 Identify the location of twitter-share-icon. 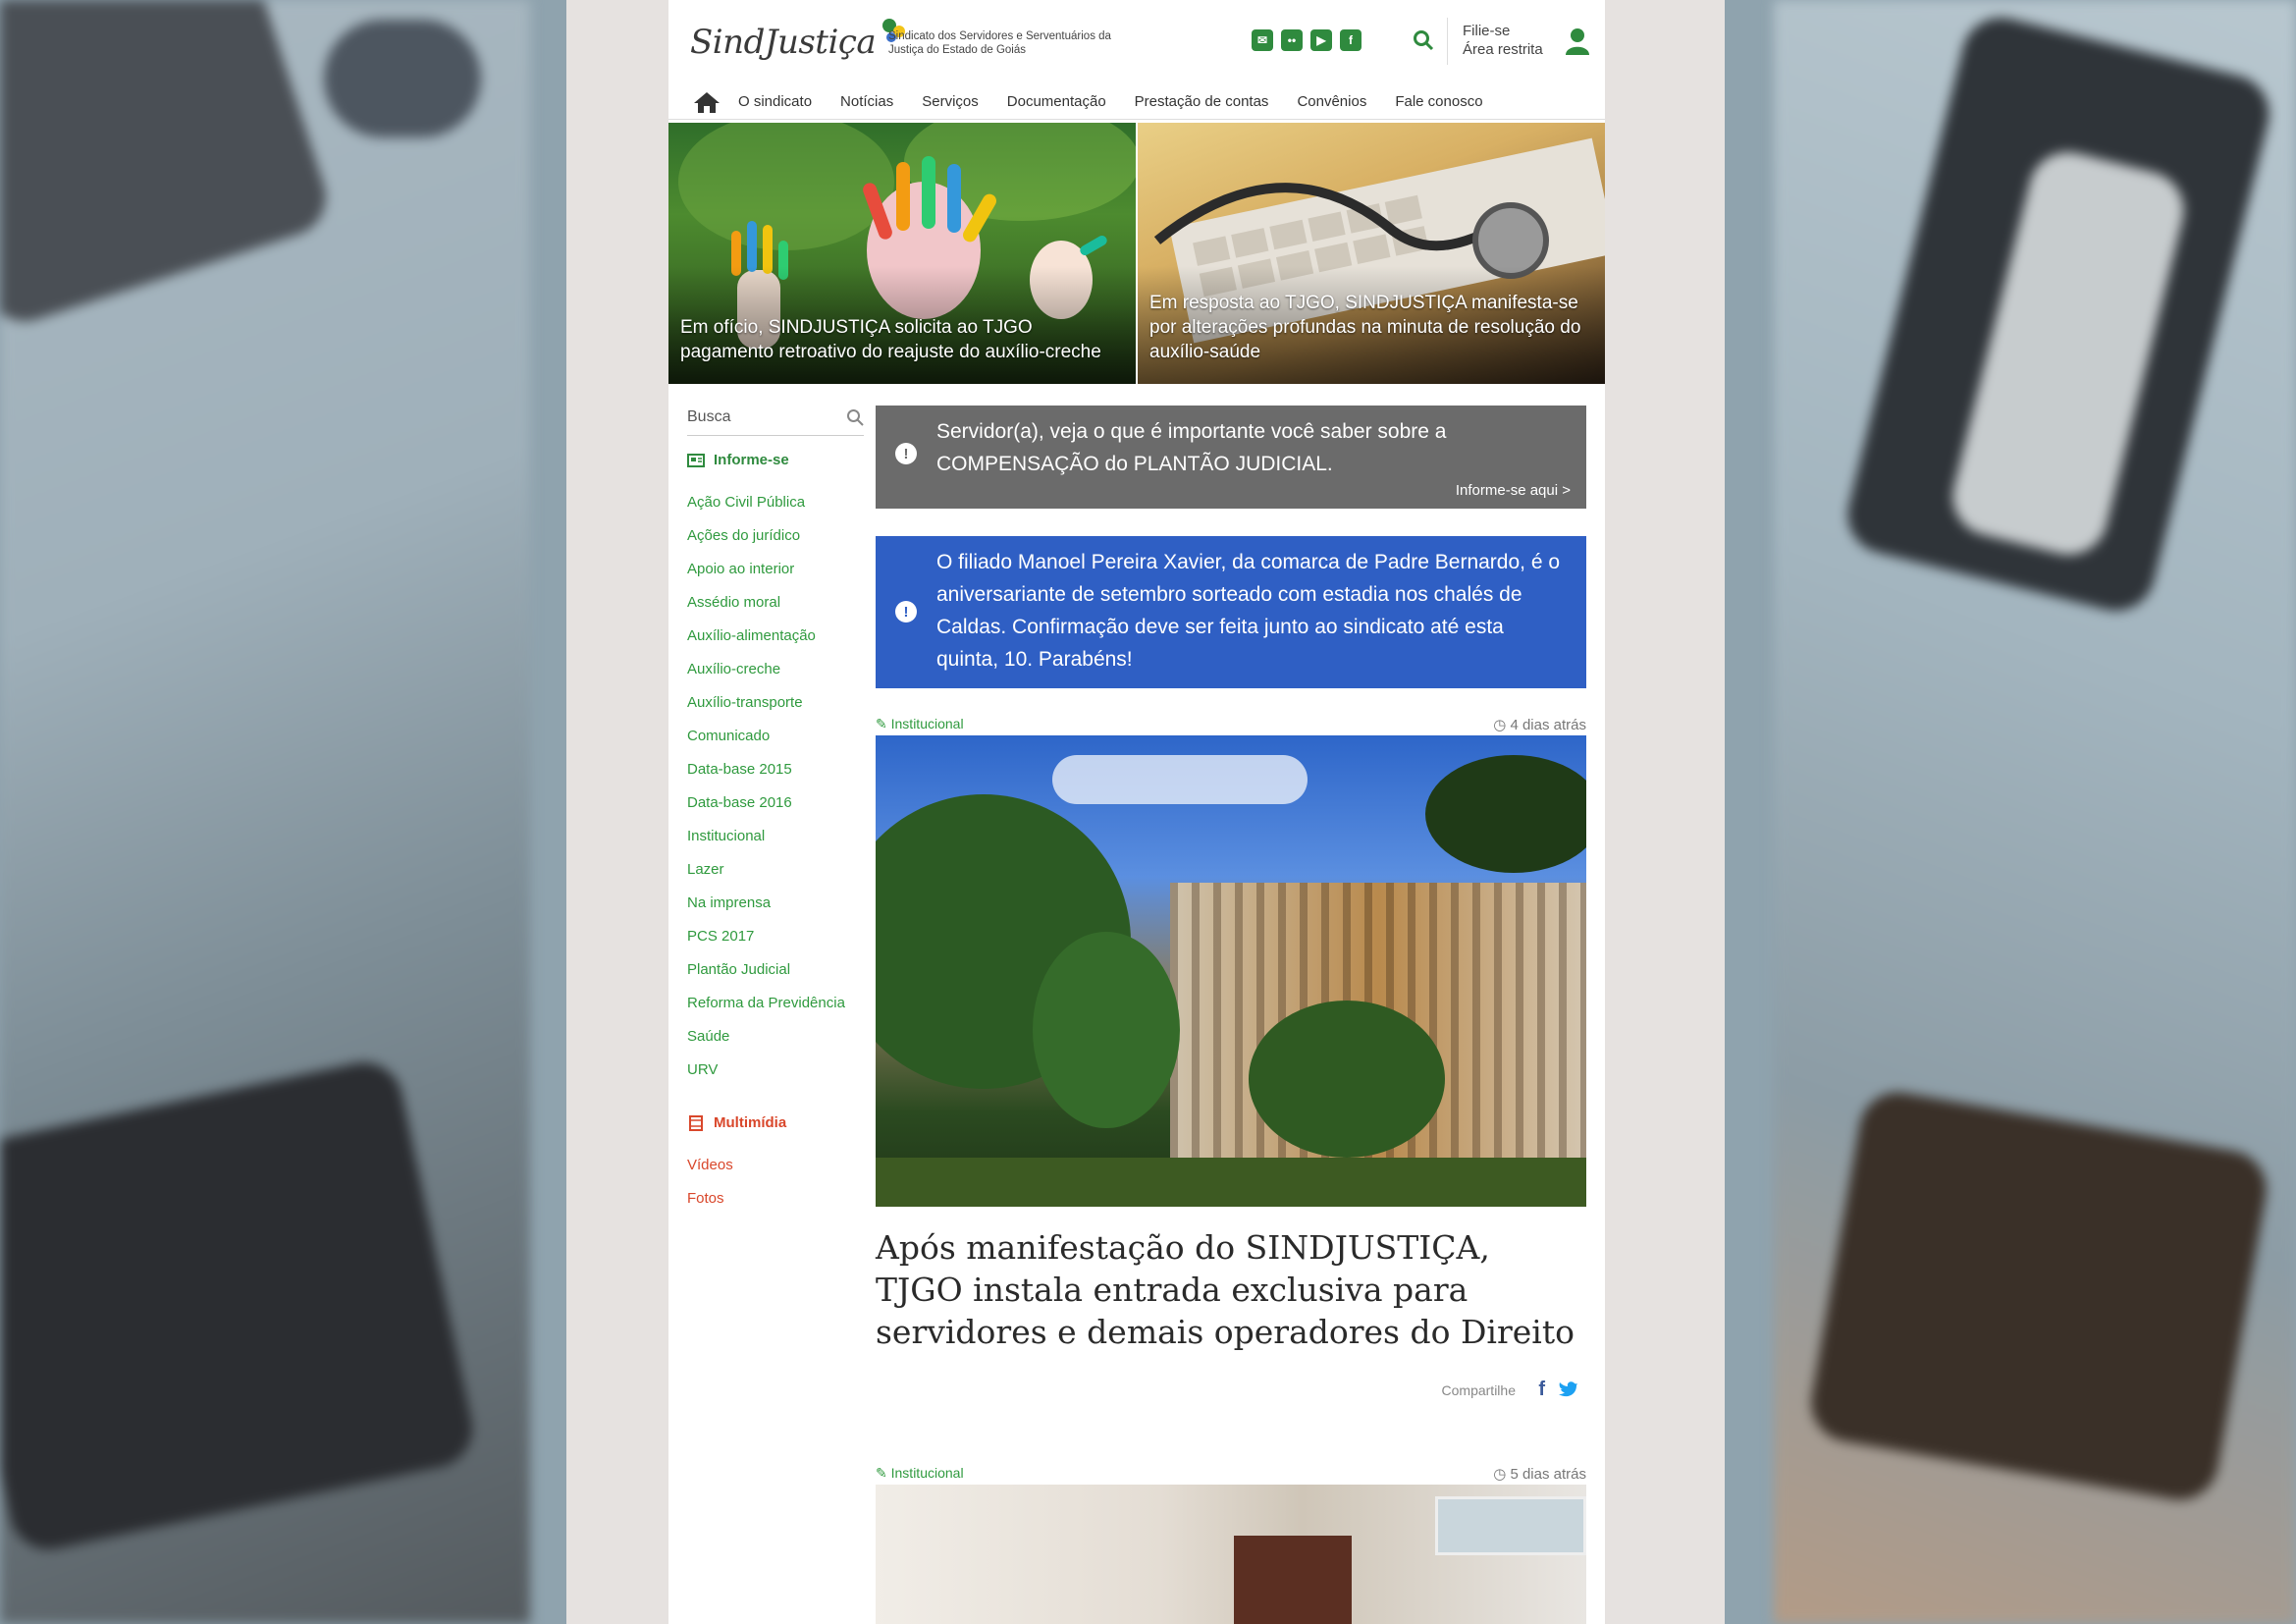
(1569, 1389).